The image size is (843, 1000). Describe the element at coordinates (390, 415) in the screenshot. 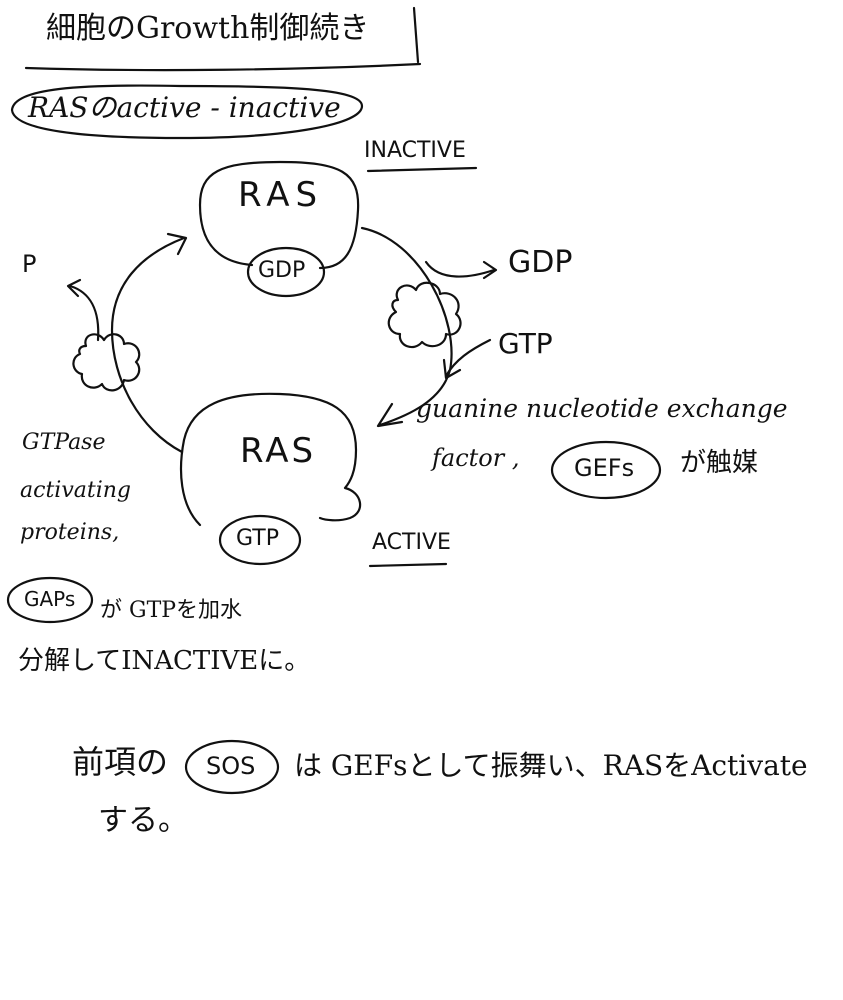

I see `activation-arrowhead` at that location.